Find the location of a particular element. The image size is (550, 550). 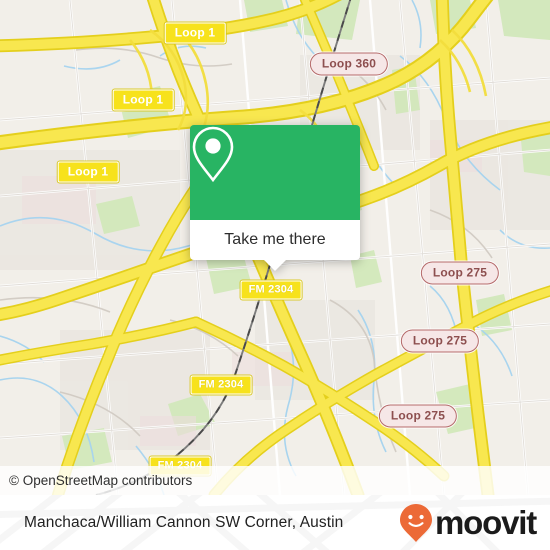

moovit-smiley-pin-icon is located at coordinates (416, 522).